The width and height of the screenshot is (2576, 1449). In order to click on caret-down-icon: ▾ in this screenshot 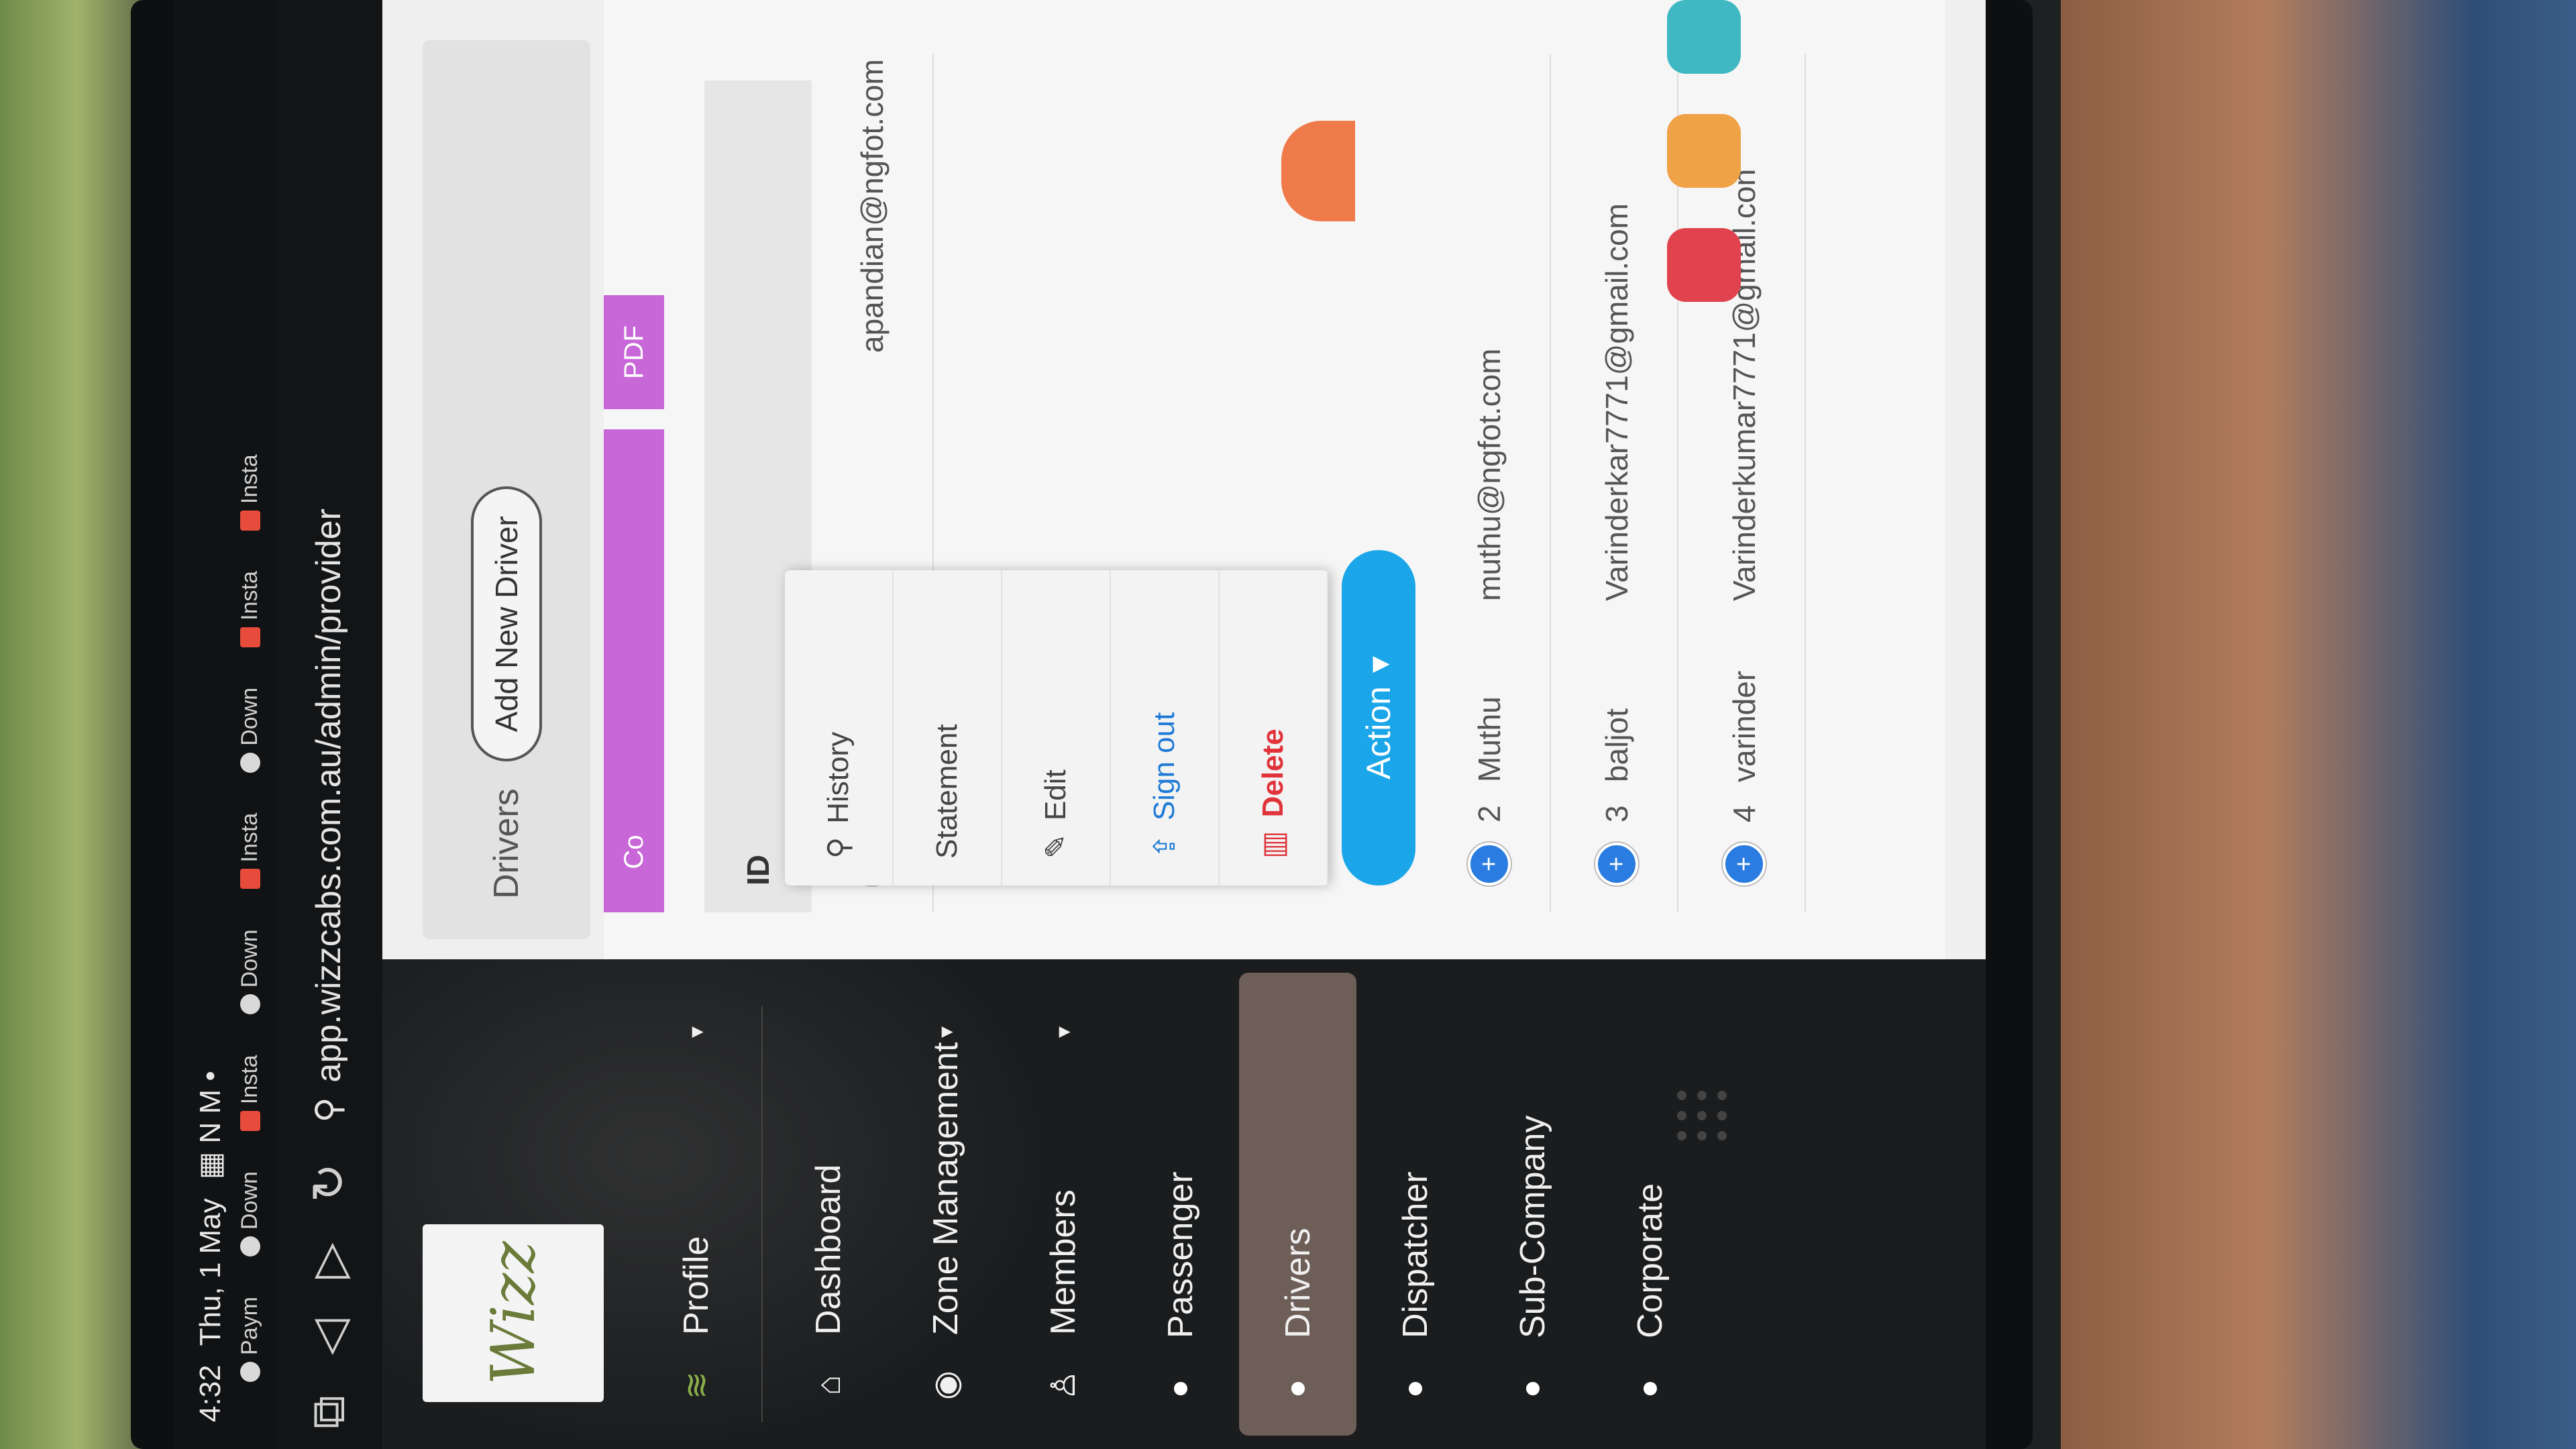, I will do `click(1378, 664)`.